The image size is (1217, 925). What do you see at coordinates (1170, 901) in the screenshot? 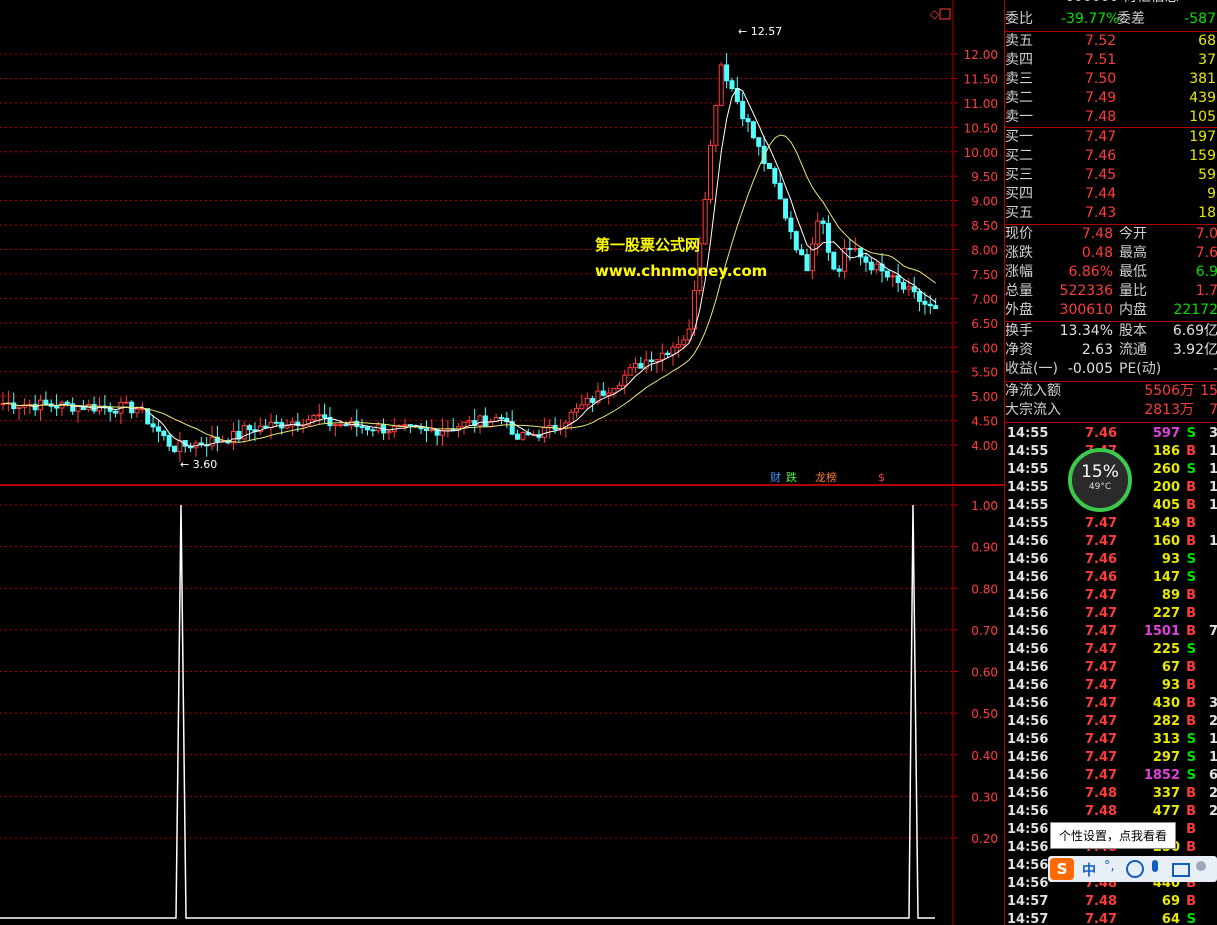
I see `tick-volume: 69` at bounding box center [1170, 901].